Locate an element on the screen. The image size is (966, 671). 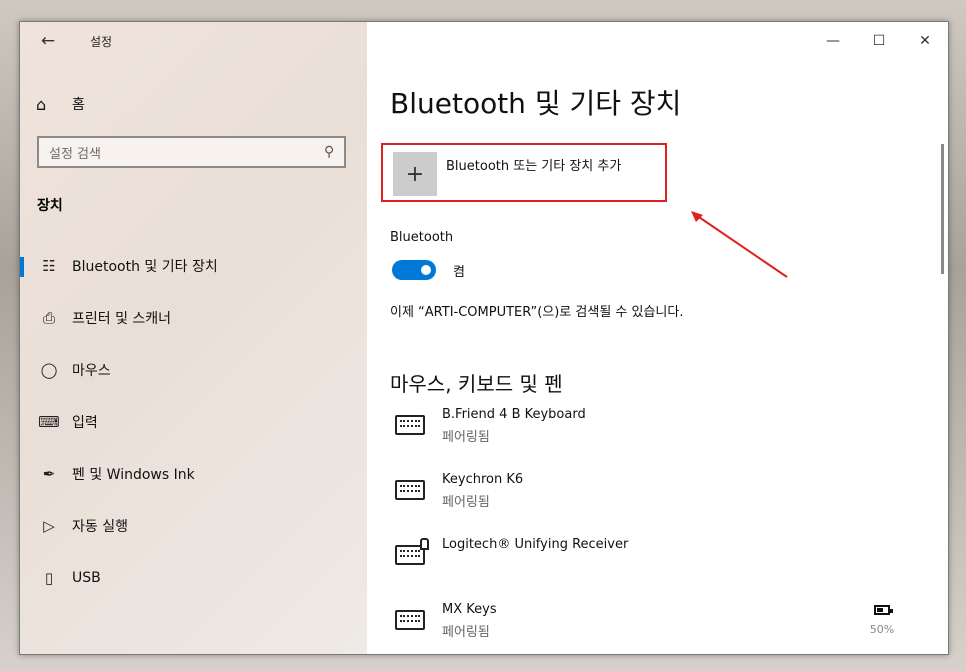
search-placeholder: 설정 검색 is located at coordinates (75, 154).